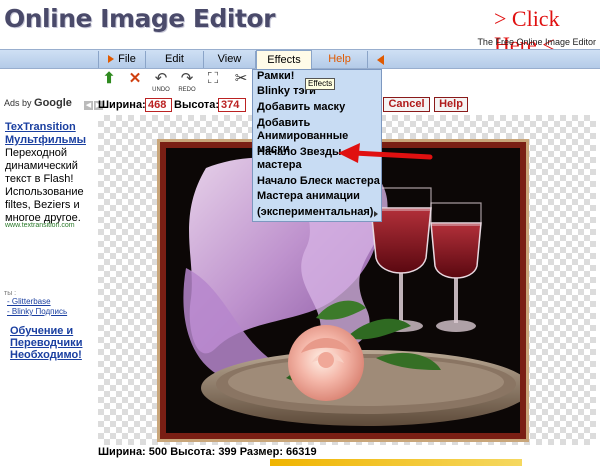 The image size is (600, 466). What do you see at coordinates (241, 78) in the screenshot?
I see `scissors-icon: ✂` at bounding box center [241, 78].